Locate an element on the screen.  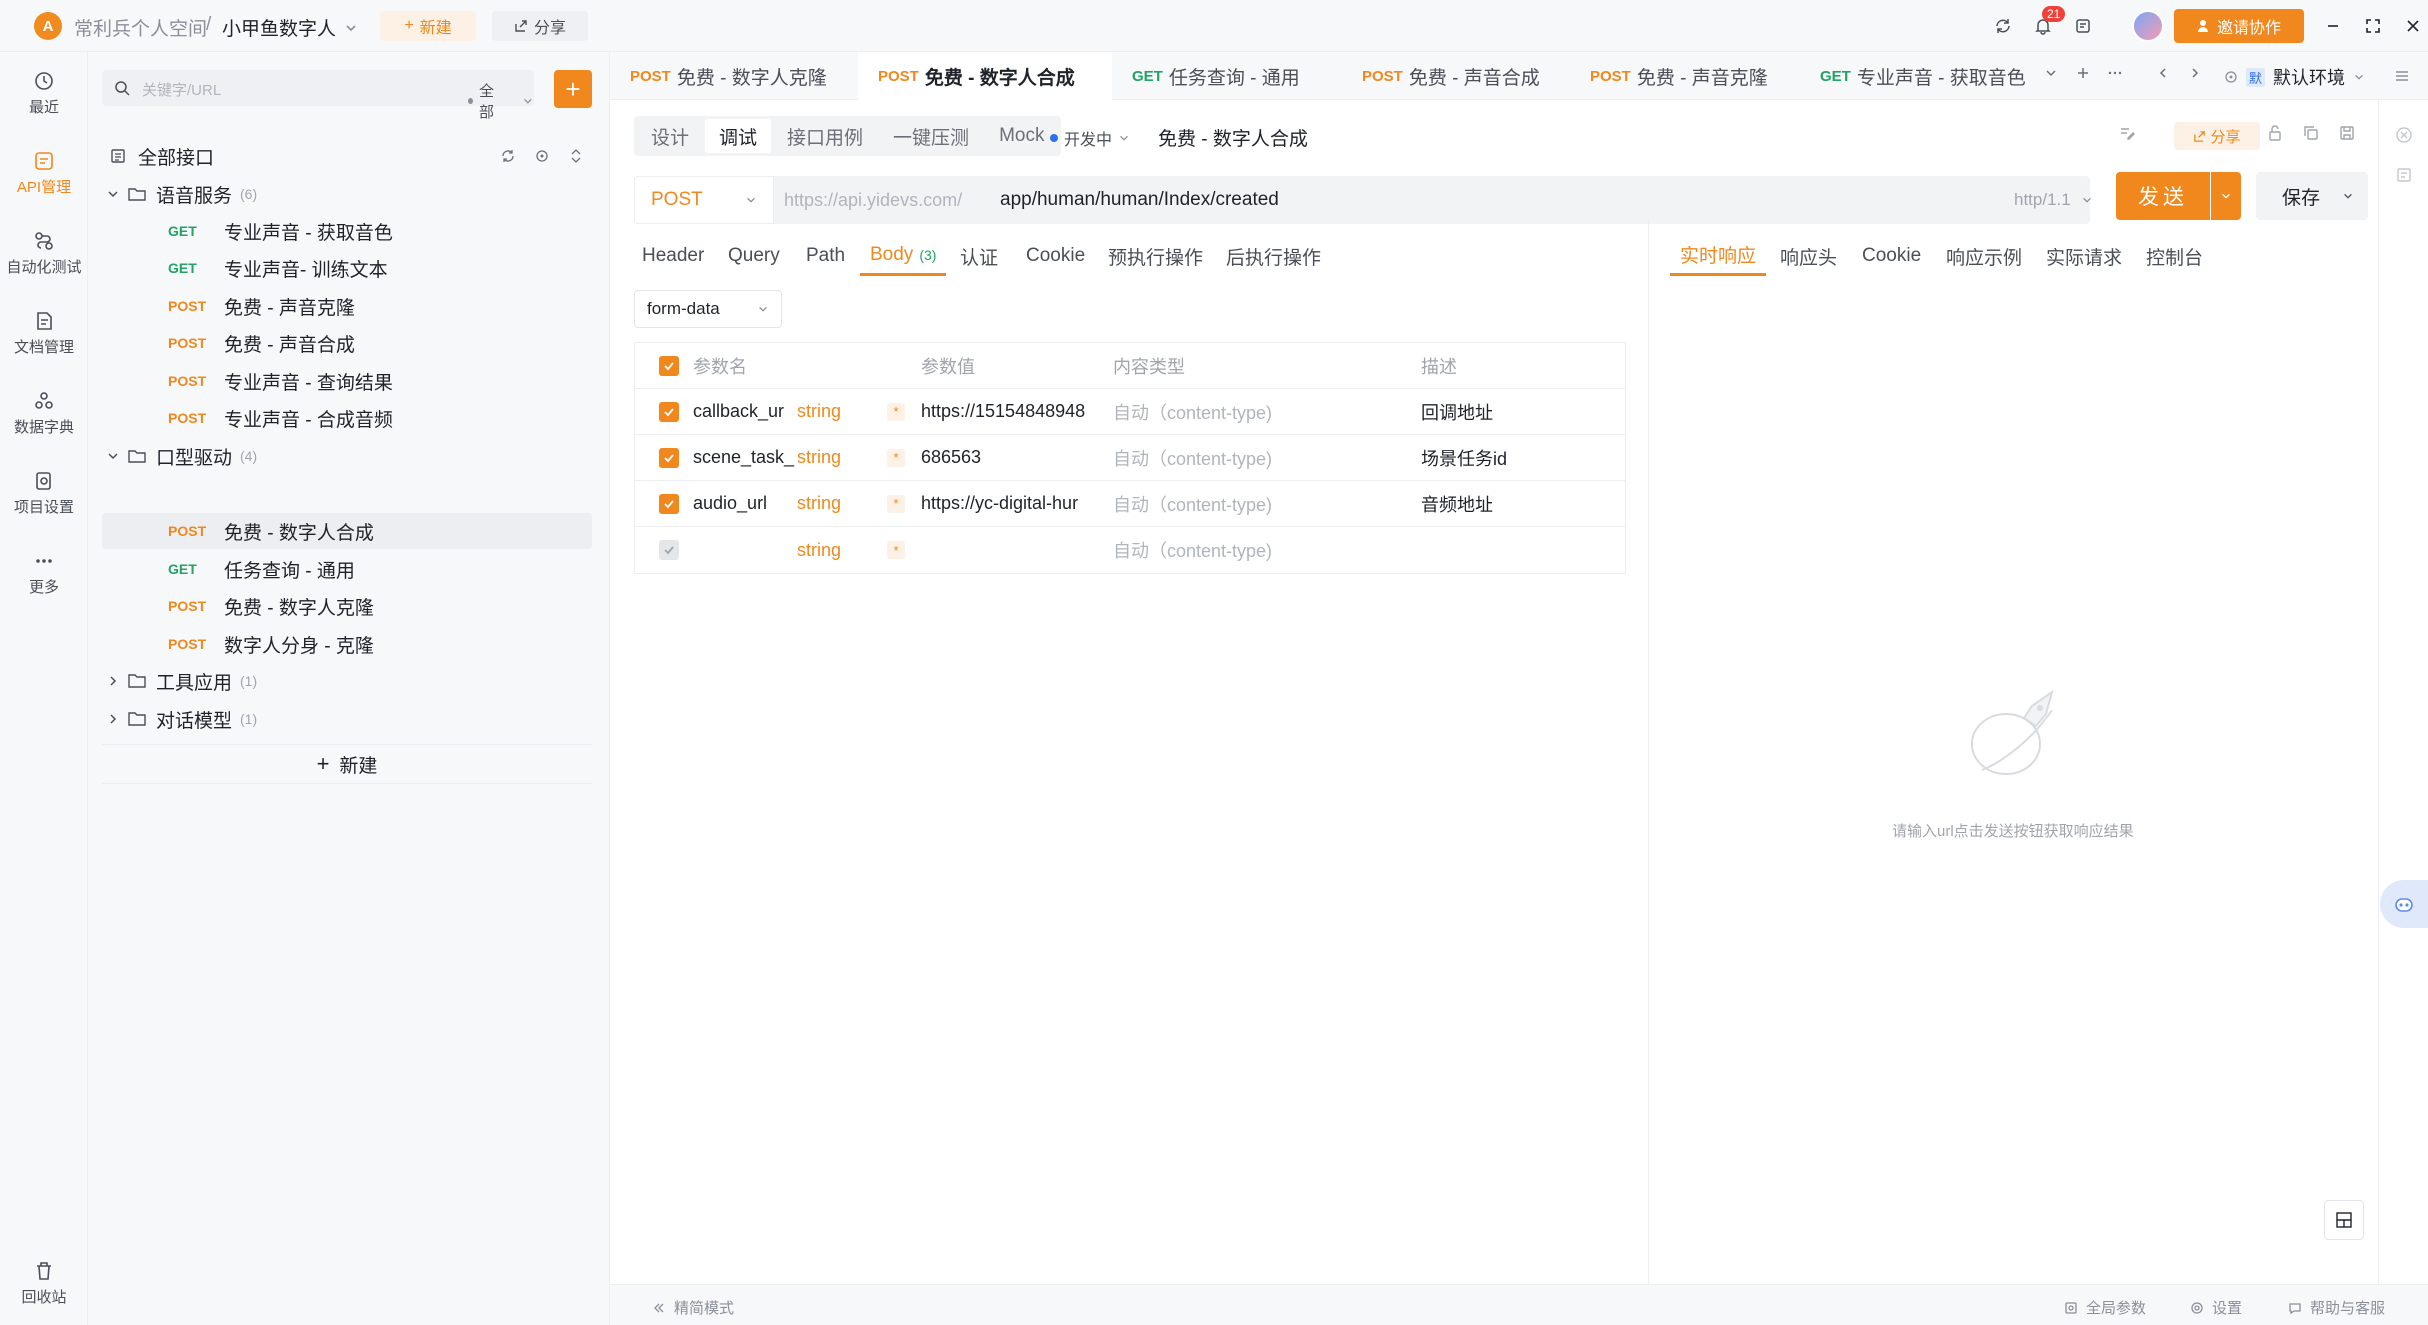
global-params-button: 全局参数 is located at coordinates (2105, 1307).